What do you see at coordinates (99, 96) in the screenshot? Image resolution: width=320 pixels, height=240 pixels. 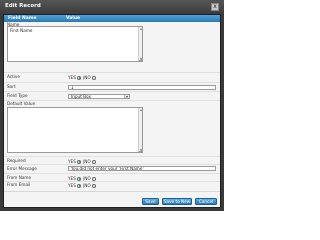 I see `field-type-select: Input Box` at bounding box center [99, 96].